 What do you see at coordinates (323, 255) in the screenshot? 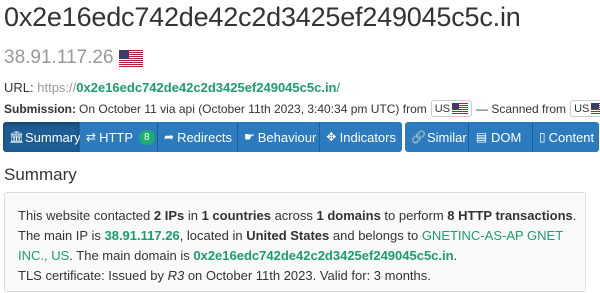
I see `main-domain-link: 0x2e16edc742de42c2d3425ef249045c5c.in` at bounding box center [323, 255].